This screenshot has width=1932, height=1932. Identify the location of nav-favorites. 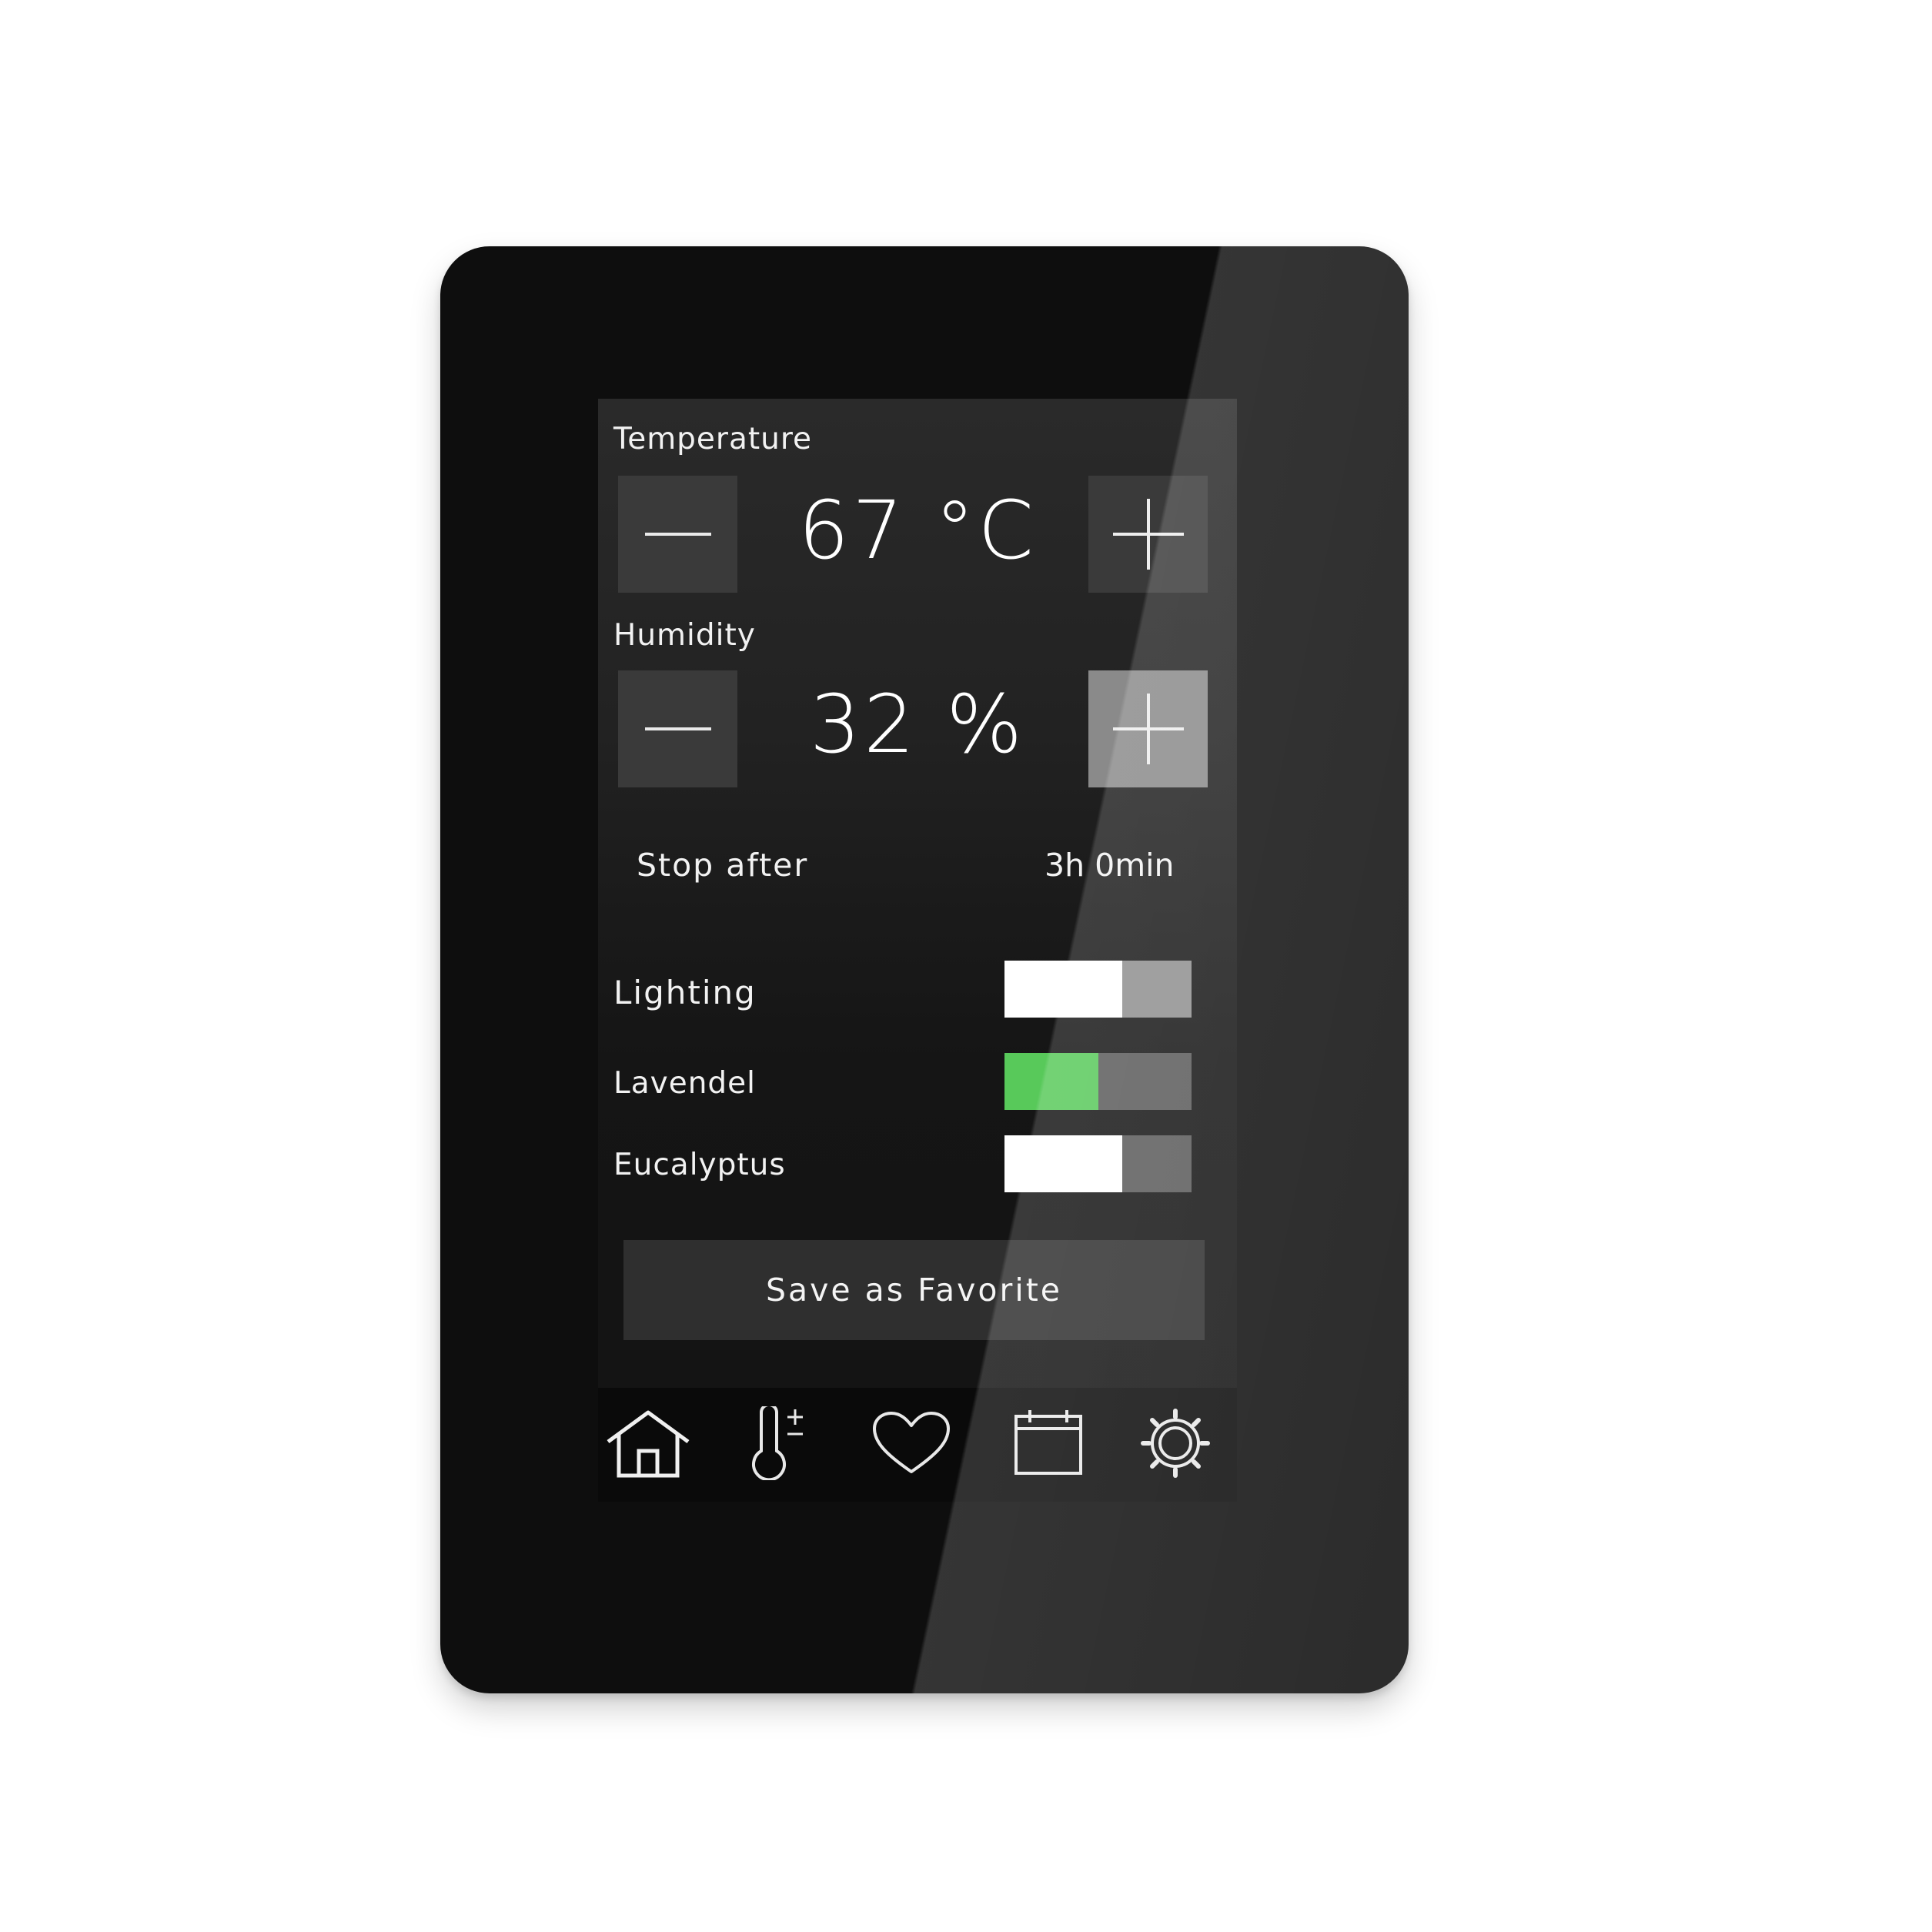
(912, 1443).